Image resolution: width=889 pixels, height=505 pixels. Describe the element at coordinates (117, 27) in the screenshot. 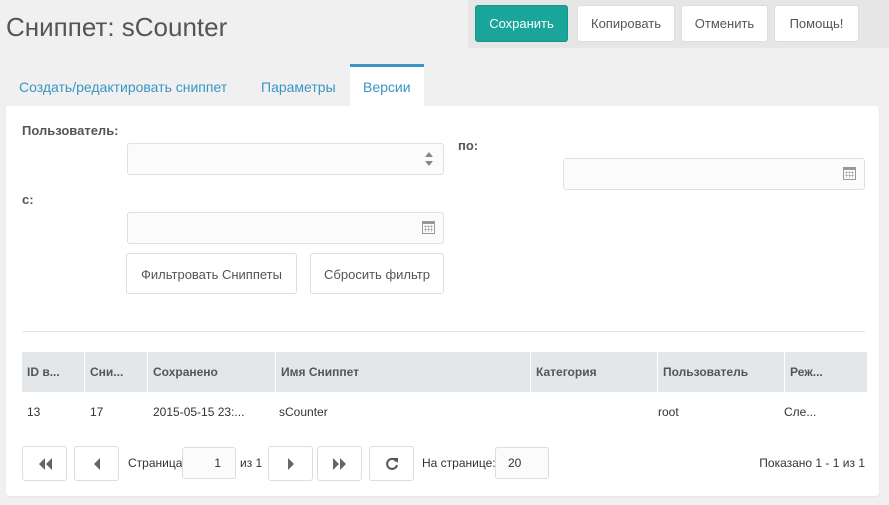

I see `page-title: Сниппет: sCounter` at that location.